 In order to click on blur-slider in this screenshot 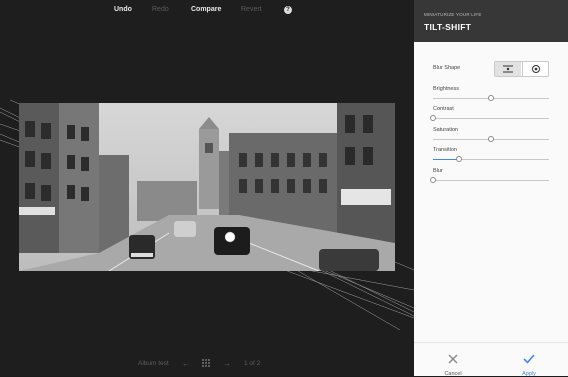, I will do `click(489, 180)`.